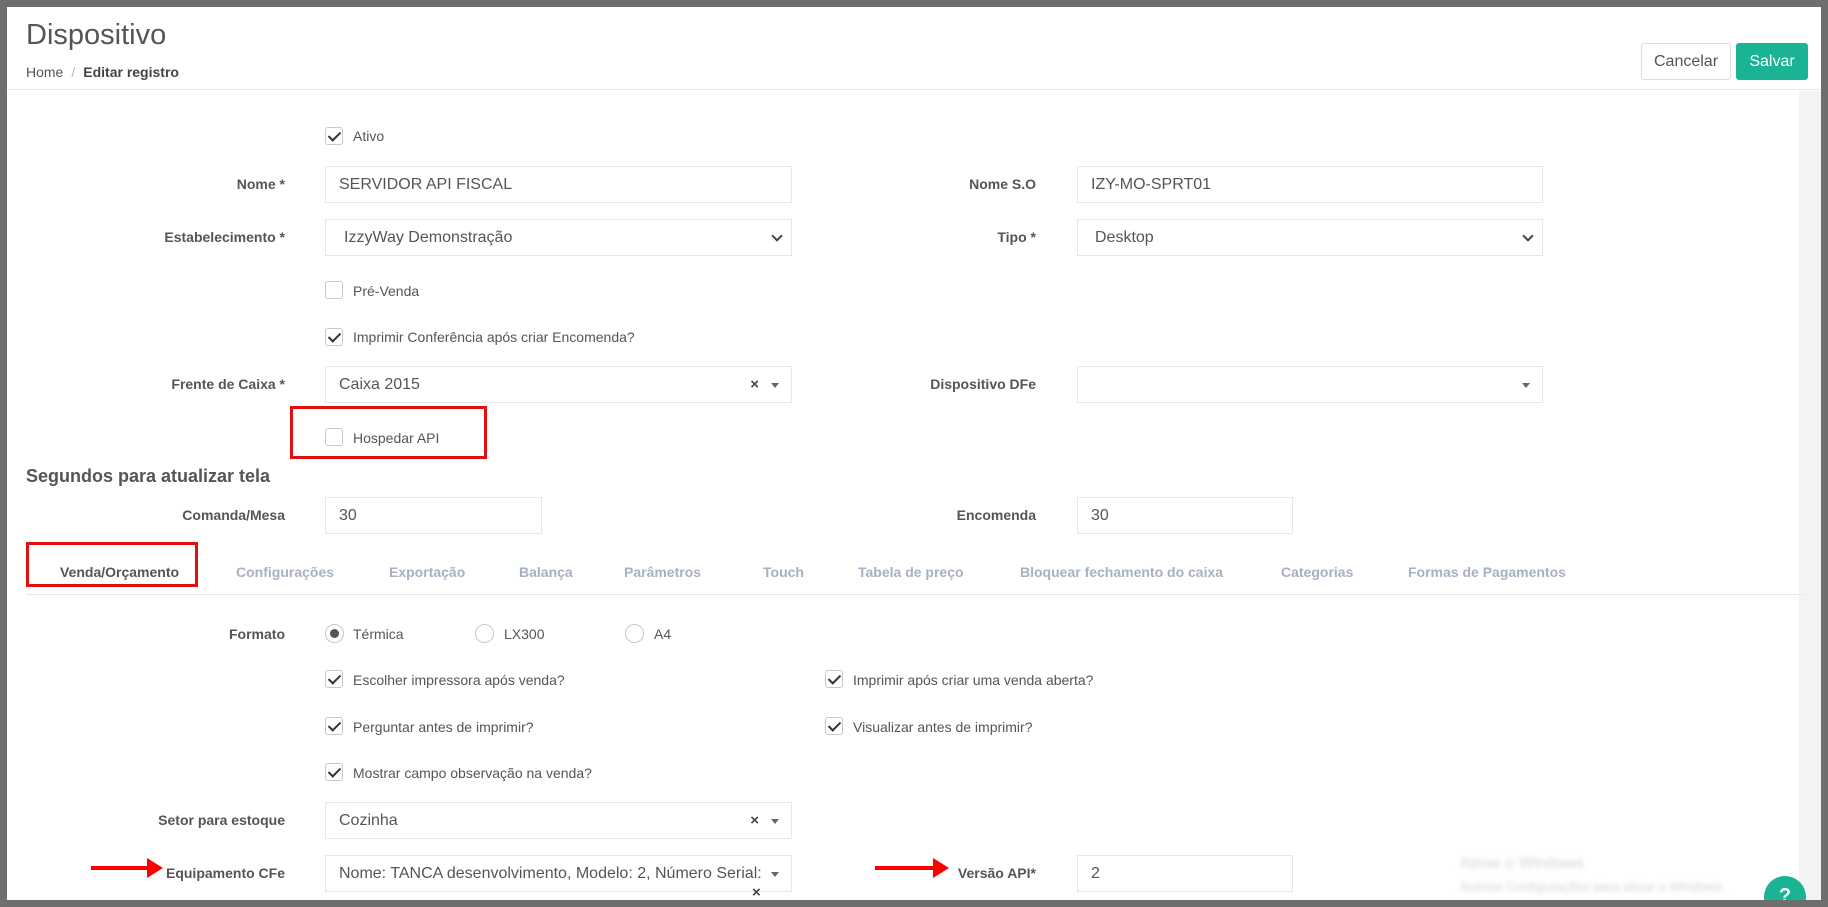 This screenshot has height=907, width=1828. Describe the element at coordinates (834, 726) in the screenshot. I see `visualizar-imprimir-checkbox` at that location.